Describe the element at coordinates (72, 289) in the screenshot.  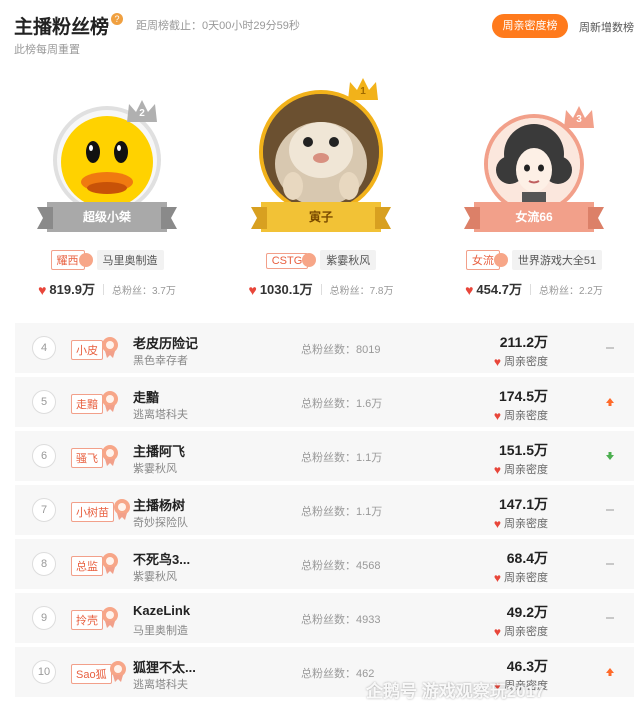
I see `intimacy-value: 819.9万` at that location.